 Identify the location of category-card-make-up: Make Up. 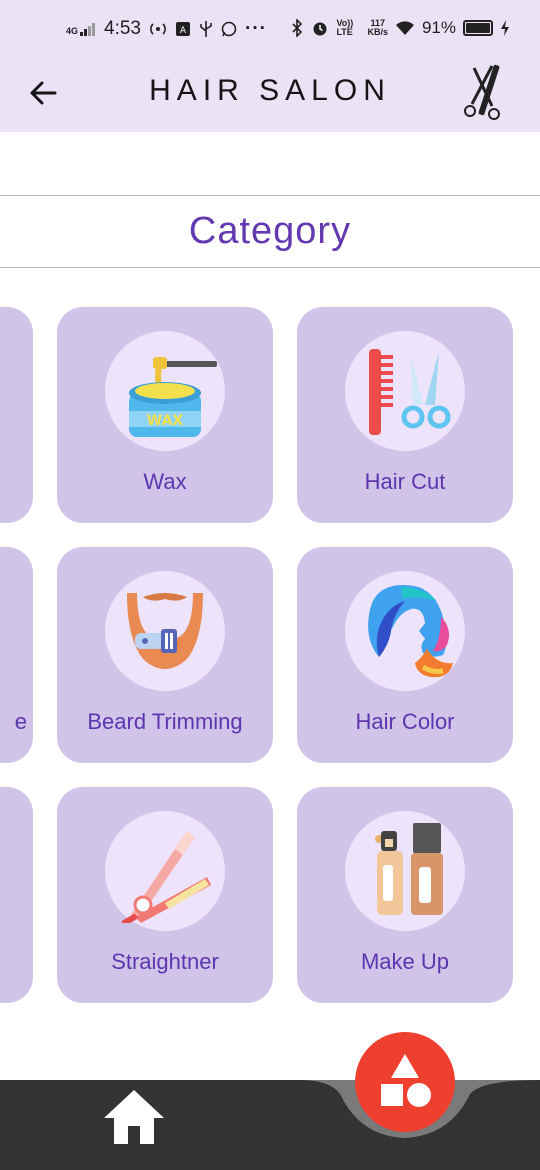
(405, 895).